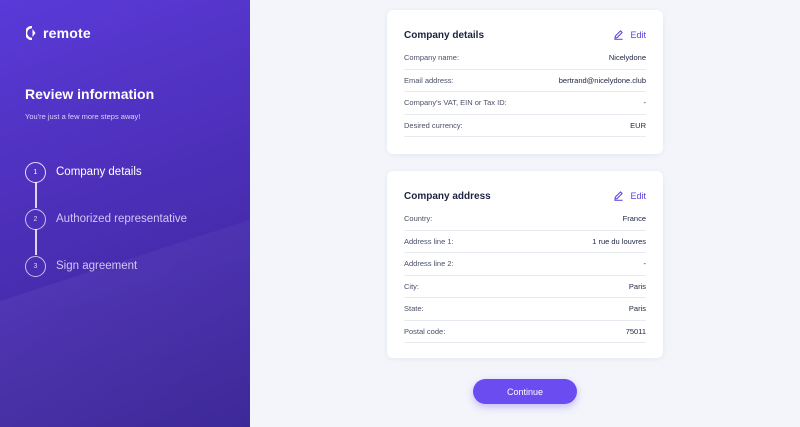 Image resolution: width=800 pixels, height=427 pixels. What do you see at coordinates (525, 126) in the screenshot?
I see `detail-row: Desired currency: EUR` at bounding box center [525, 126].